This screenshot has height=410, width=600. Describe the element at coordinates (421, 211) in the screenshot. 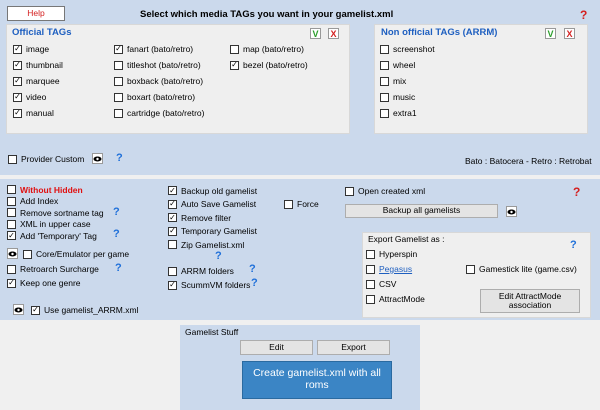

I see `backup-all-gamelists-button: Backup all gamelists` at that location.